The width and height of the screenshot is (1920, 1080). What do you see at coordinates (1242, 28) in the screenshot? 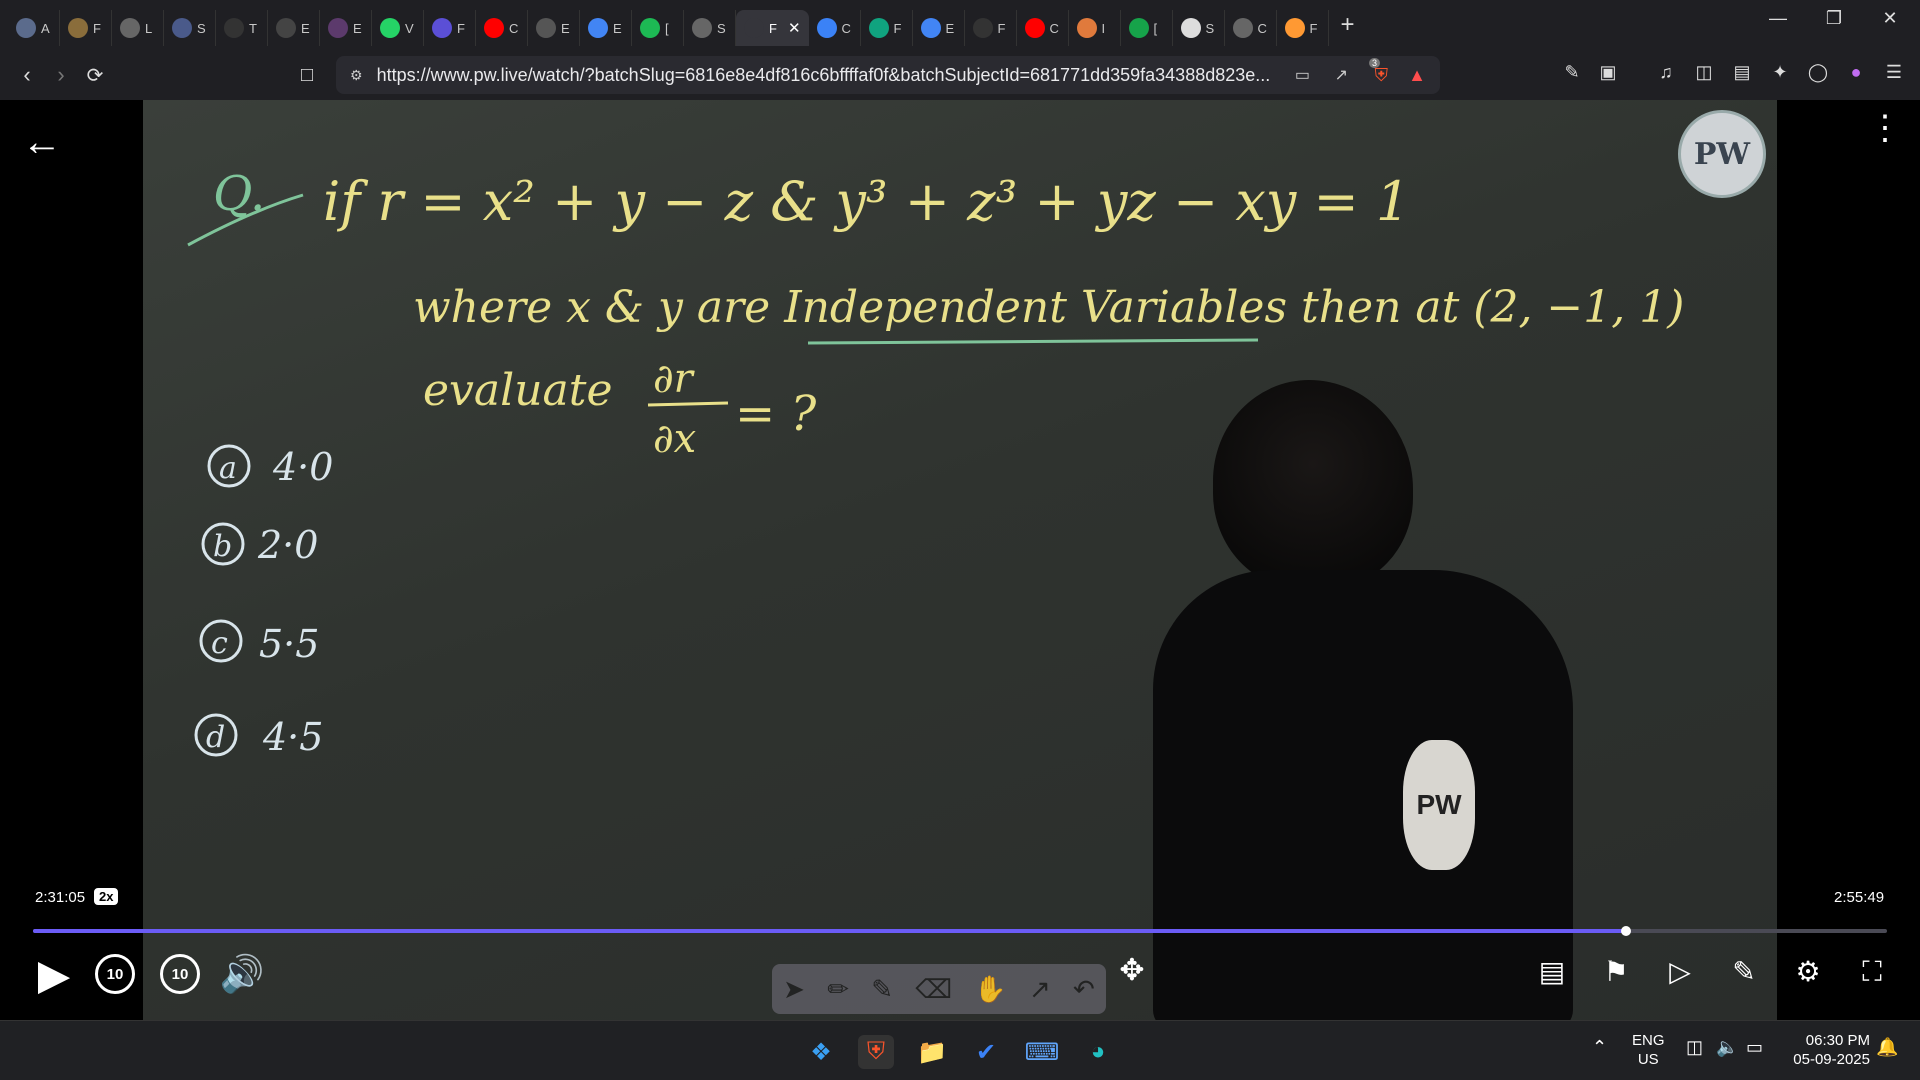
I see `globe-icon` at bounding box center [1242, 28].